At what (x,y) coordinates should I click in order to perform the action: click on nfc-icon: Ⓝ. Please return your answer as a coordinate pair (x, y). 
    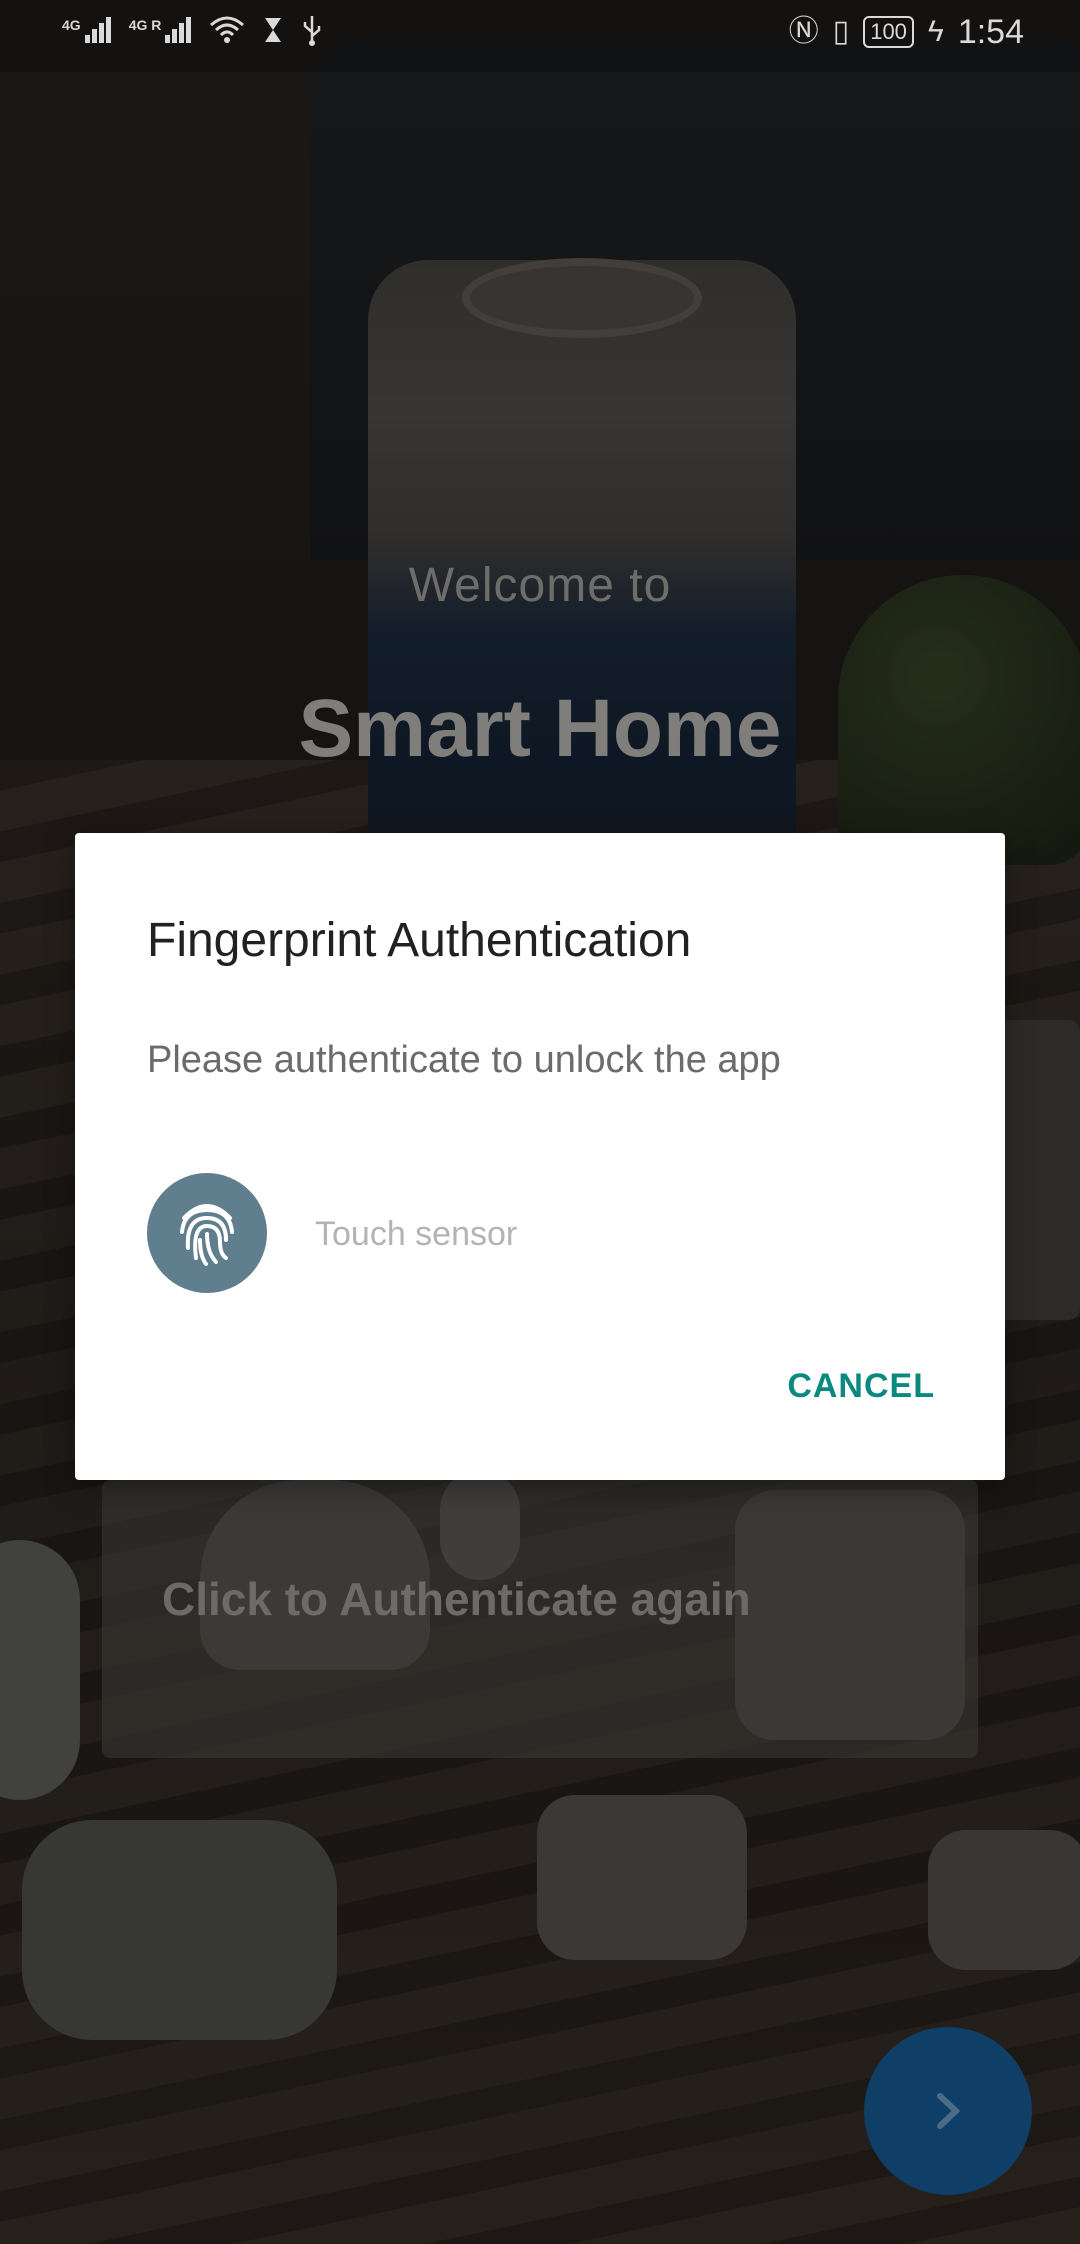
    Looking at the image, I should click on (803, 31).